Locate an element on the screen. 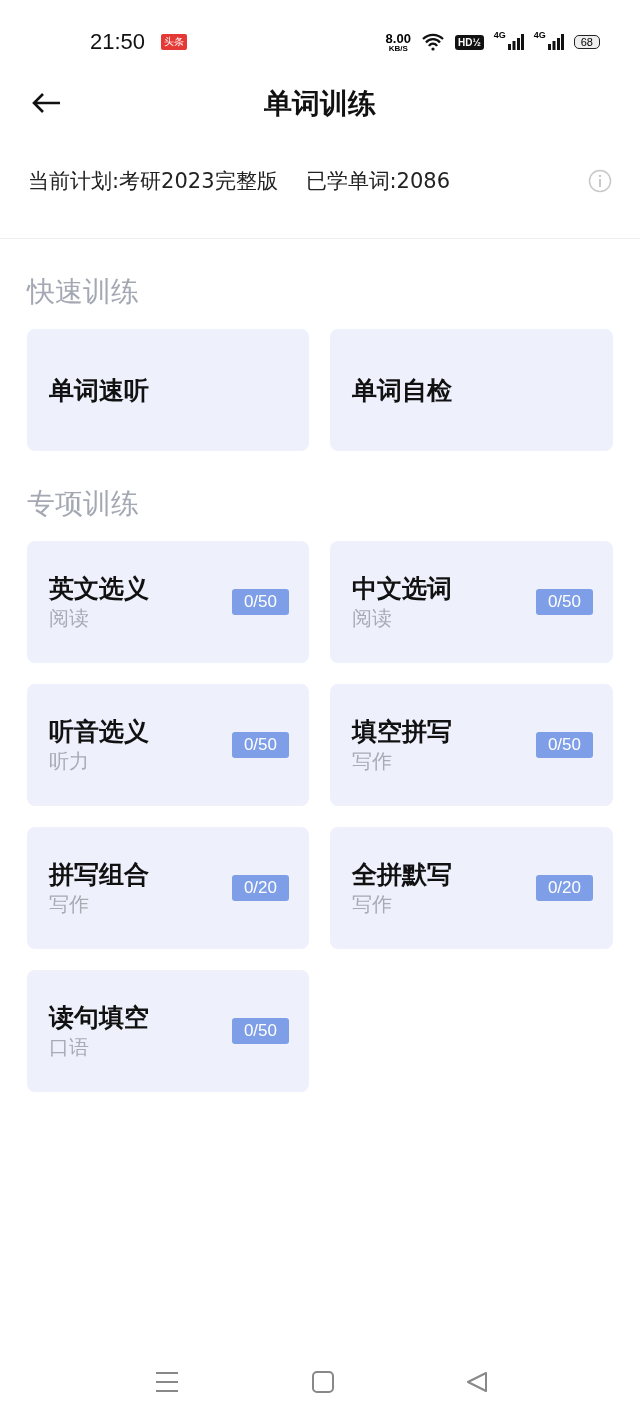  card-title: 全拼默写 is located at coordinates (402, 875).